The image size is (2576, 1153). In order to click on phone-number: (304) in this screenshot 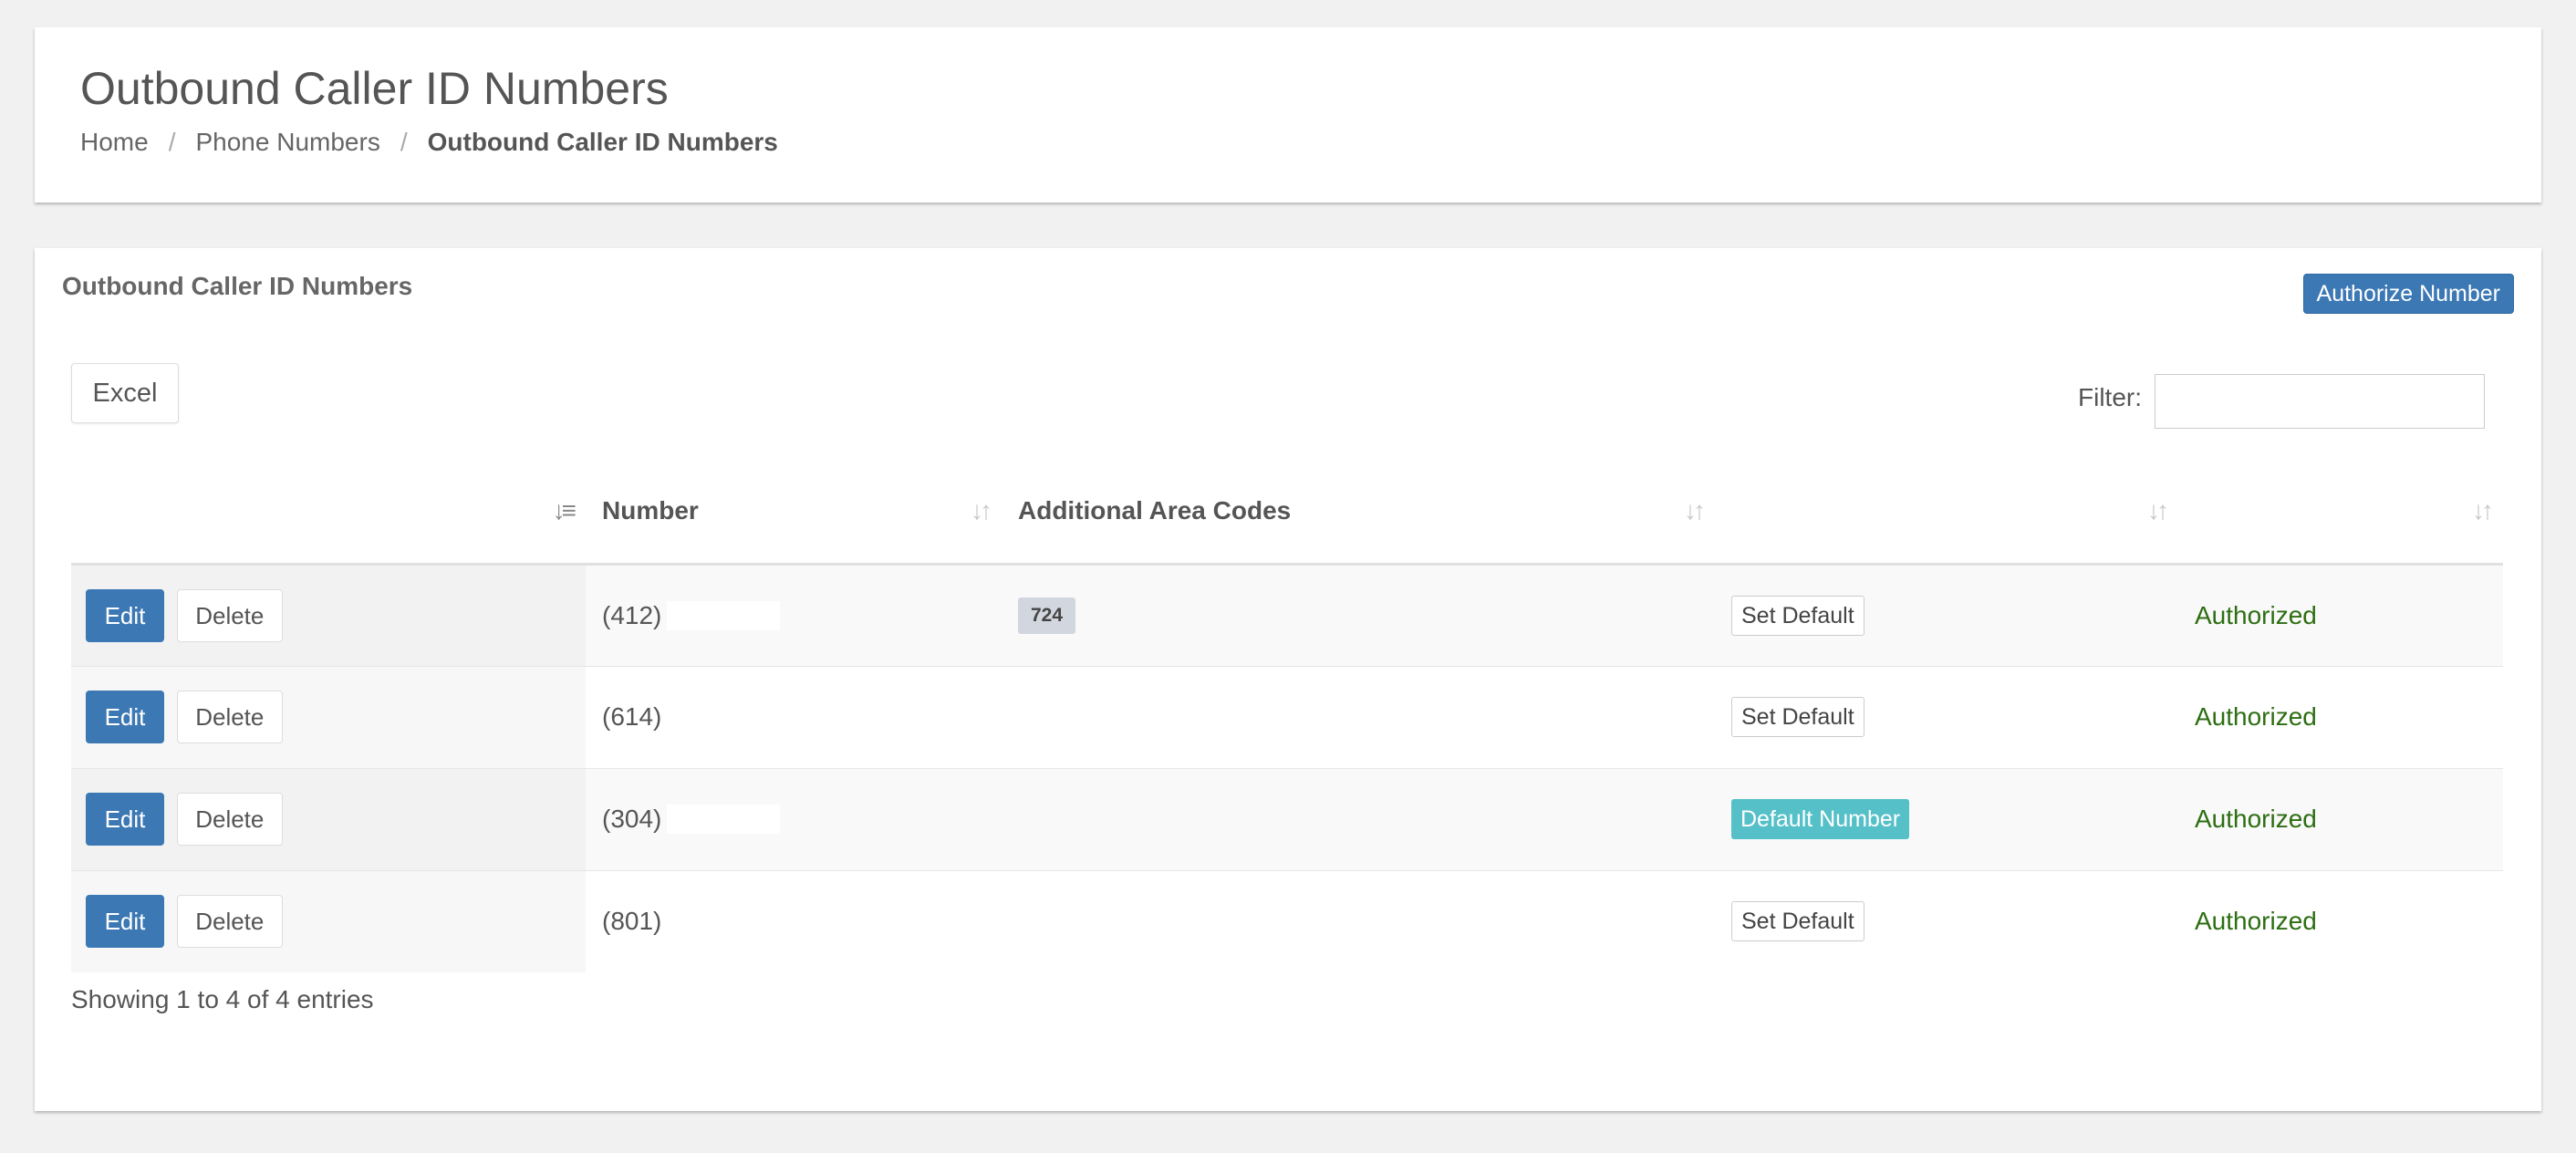, I will do `click(632, 819)`.